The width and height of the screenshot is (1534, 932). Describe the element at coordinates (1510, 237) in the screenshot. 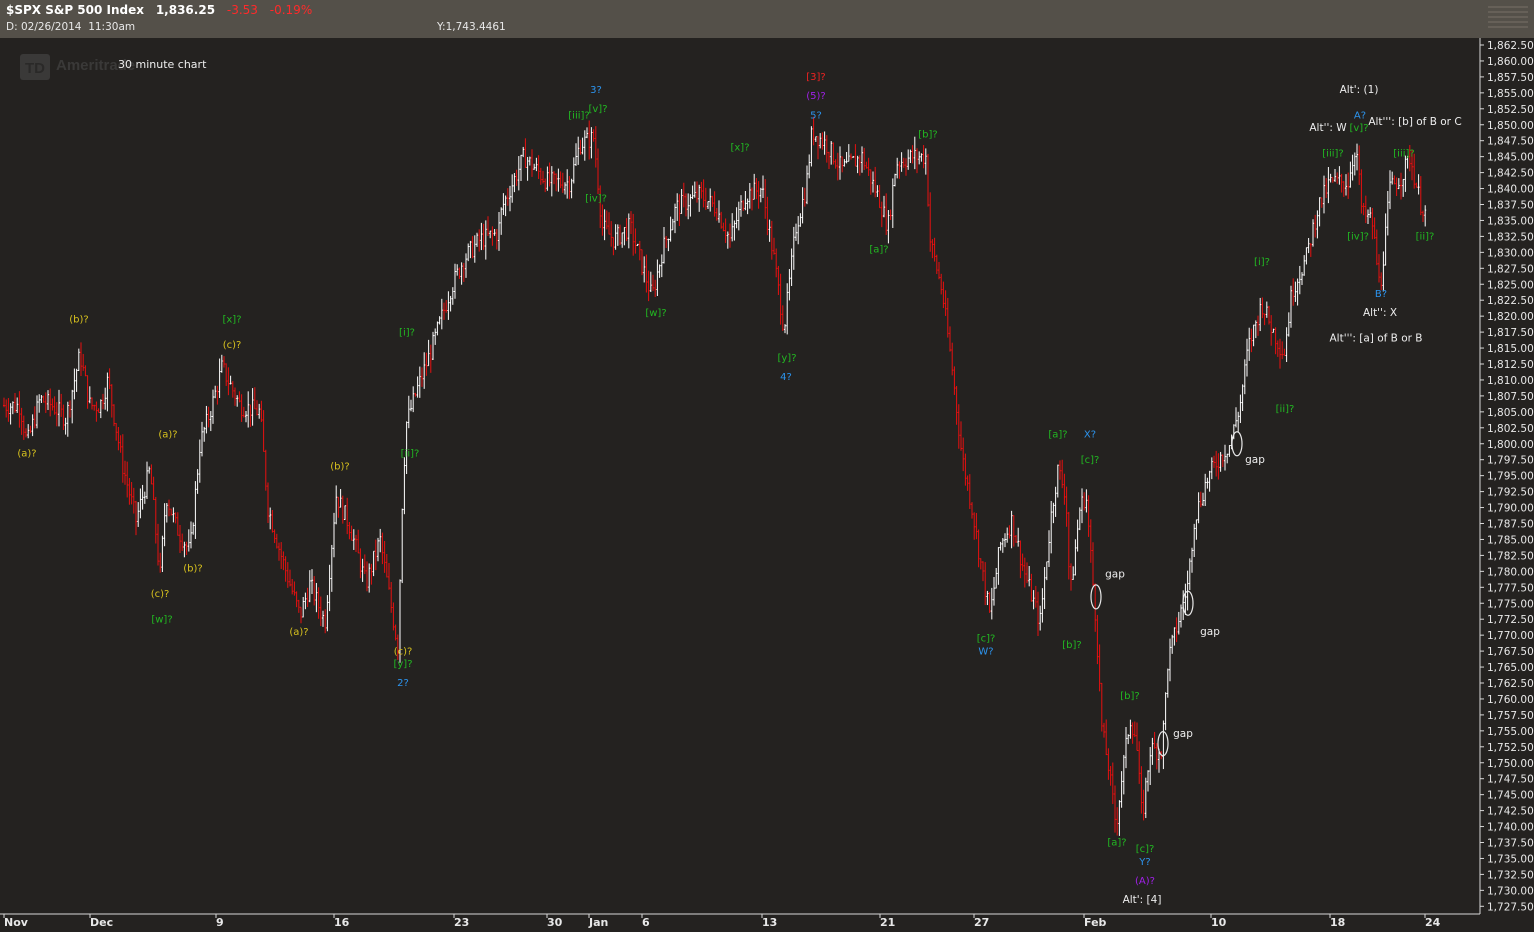

I see `y-tick-label: 1,832.50` at that location.